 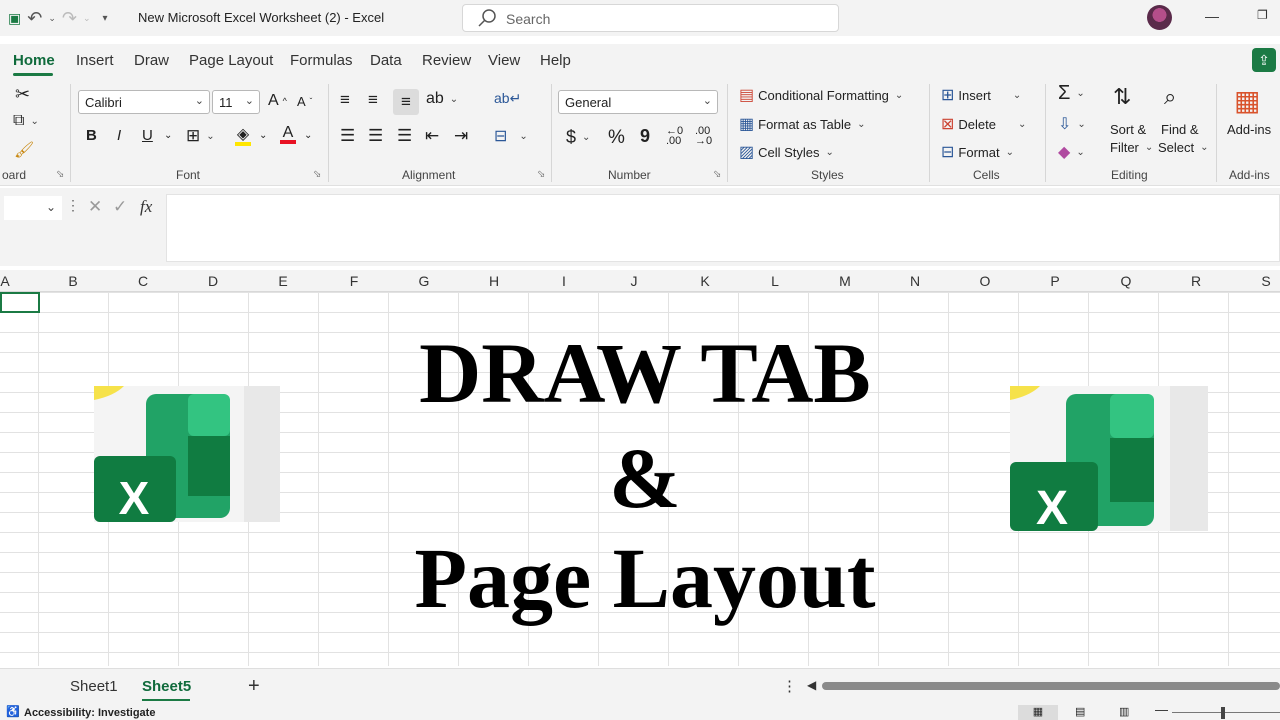 I want to click on decrease-decimal-icon: .00 →0, so click(x=703, y=136).